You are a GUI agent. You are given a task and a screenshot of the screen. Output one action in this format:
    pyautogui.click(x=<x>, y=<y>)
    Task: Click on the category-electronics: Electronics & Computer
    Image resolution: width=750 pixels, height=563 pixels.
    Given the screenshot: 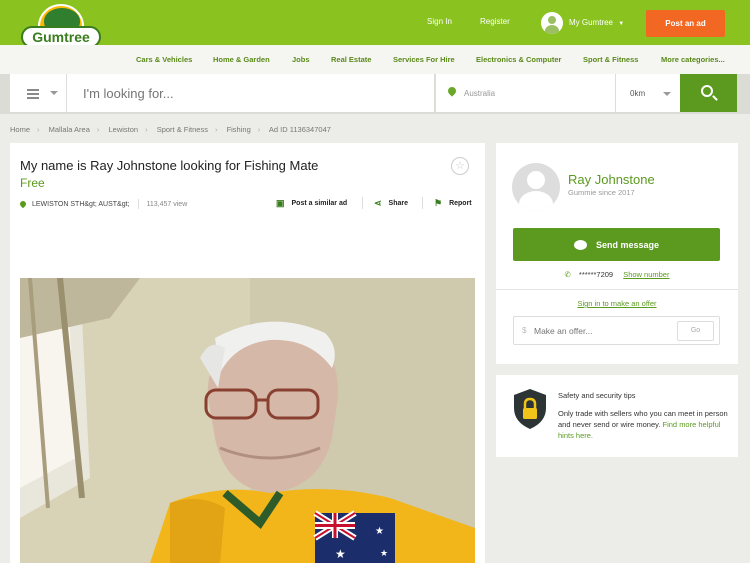 What is the action you would take?
    pyautogui.click(x=518, y=59)
    